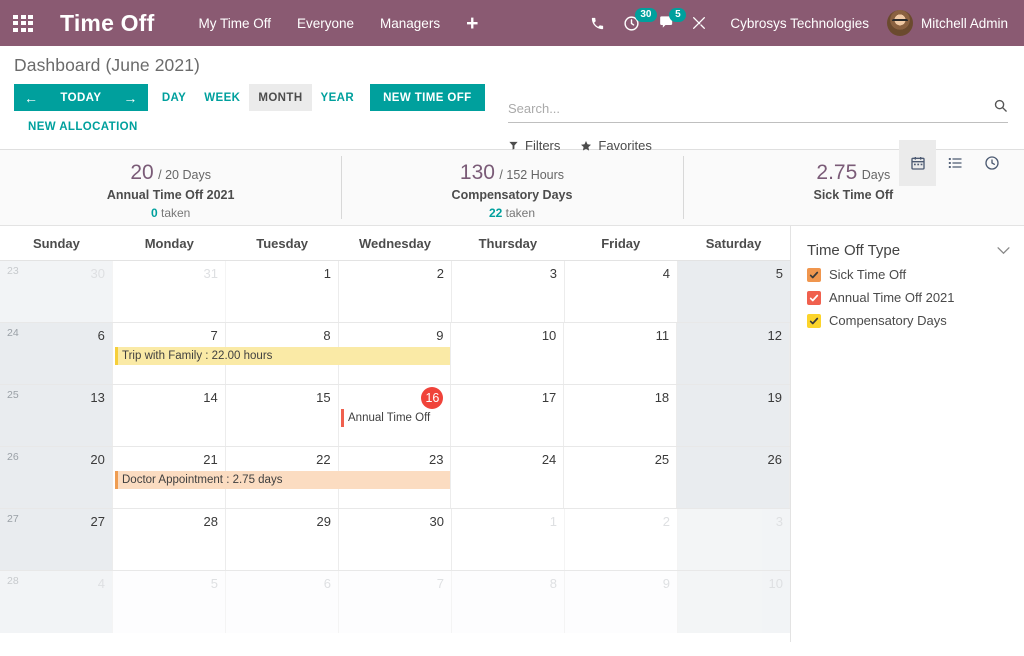 Image resolution: width=1024 pixels, height=656 pixels. What do you see at coordinates (549, 397) in the screenshot?
I see `day-number: 17` at bounding box center [549, 397].